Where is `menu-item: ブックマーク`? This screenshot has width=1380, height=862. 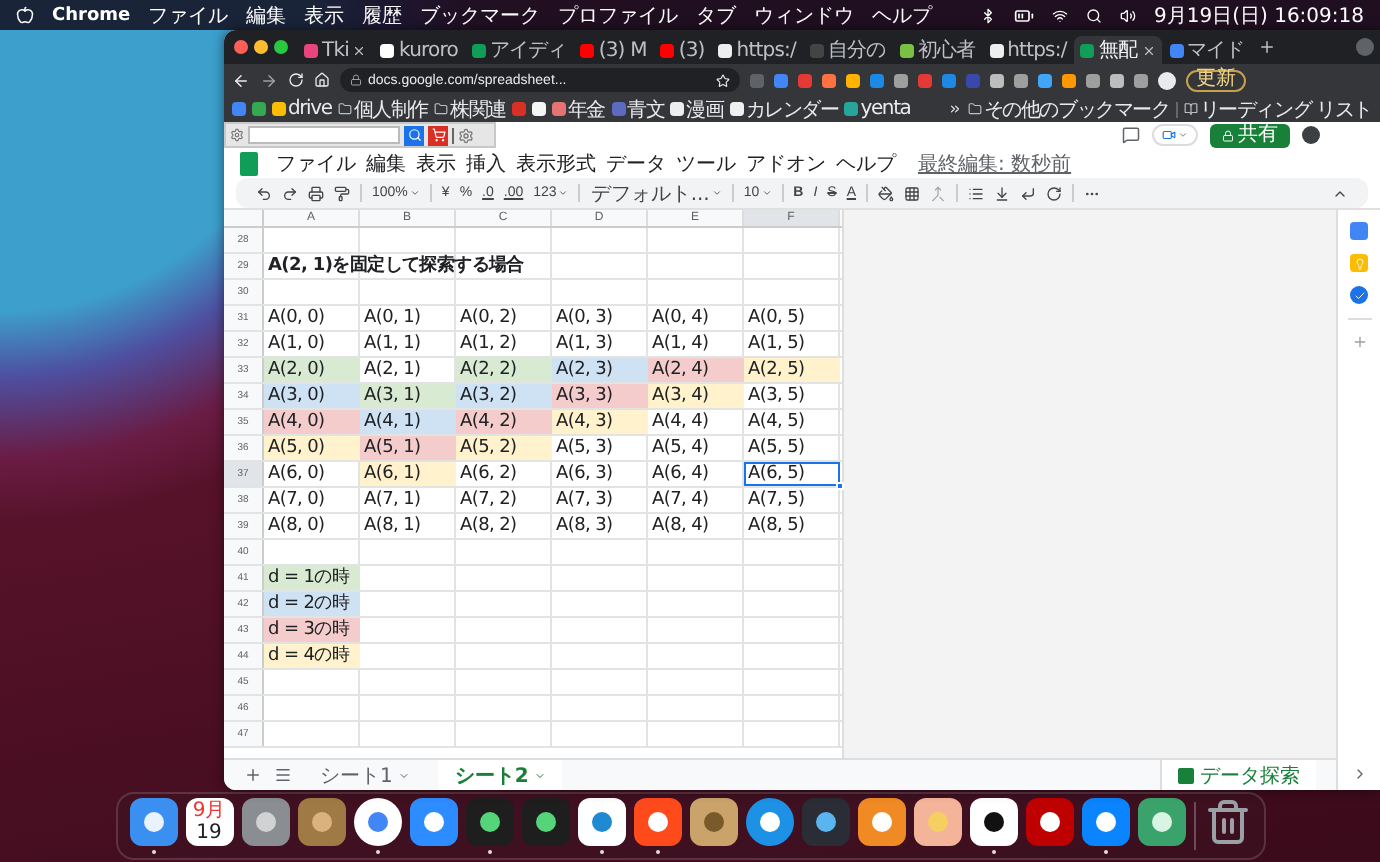 menu-item: ブックマーク is located at coordinates (480, 15).